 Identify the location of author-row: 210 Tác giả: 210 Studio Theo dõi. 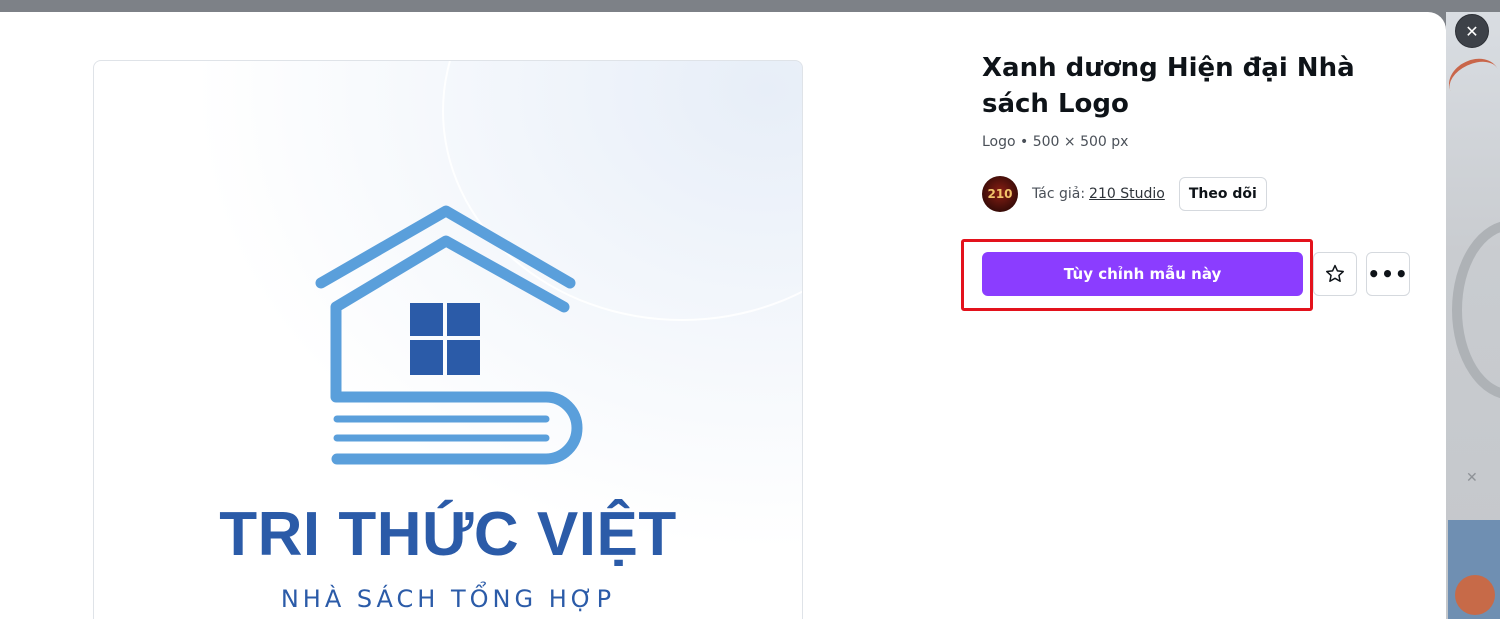
(1124, 194).